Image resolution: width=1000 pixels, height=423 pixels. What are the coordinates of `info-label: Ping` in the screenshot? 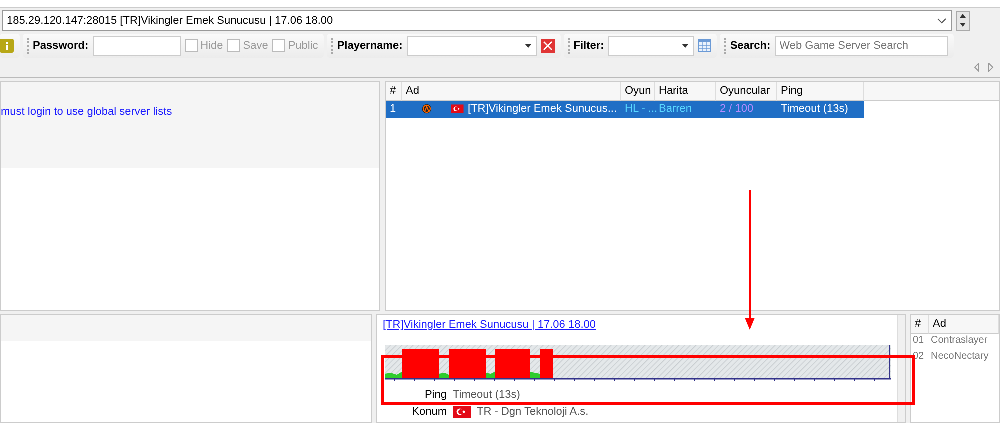 It's located at (435, 394).